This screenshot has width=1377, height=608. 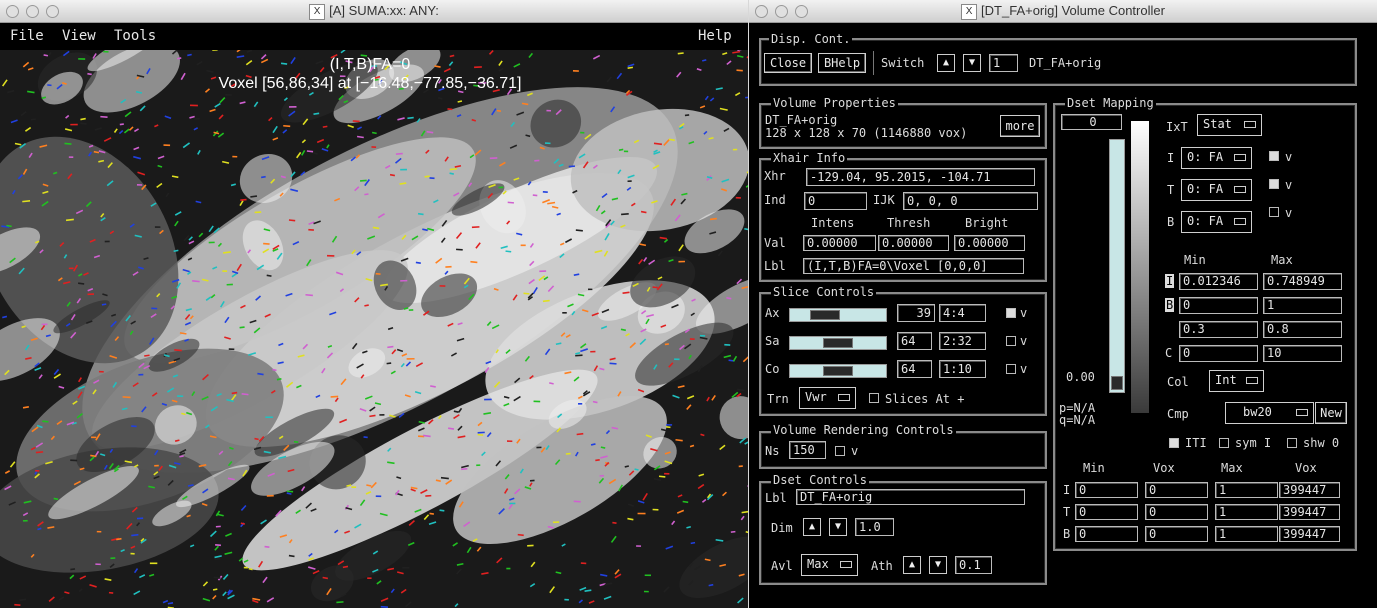 I want to click on option-menu-indicator-icon, so click(x=846, y=564).